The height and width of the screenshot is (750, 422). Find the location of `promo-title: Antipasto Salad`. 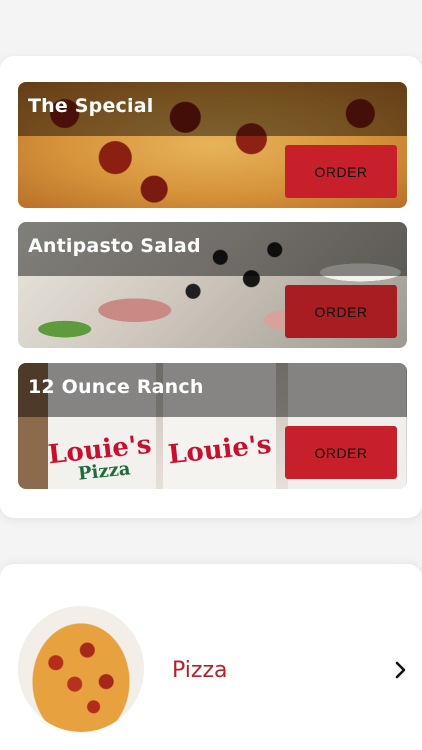

promo-title: Antipasto Salad is located at coordinates (114, 246).